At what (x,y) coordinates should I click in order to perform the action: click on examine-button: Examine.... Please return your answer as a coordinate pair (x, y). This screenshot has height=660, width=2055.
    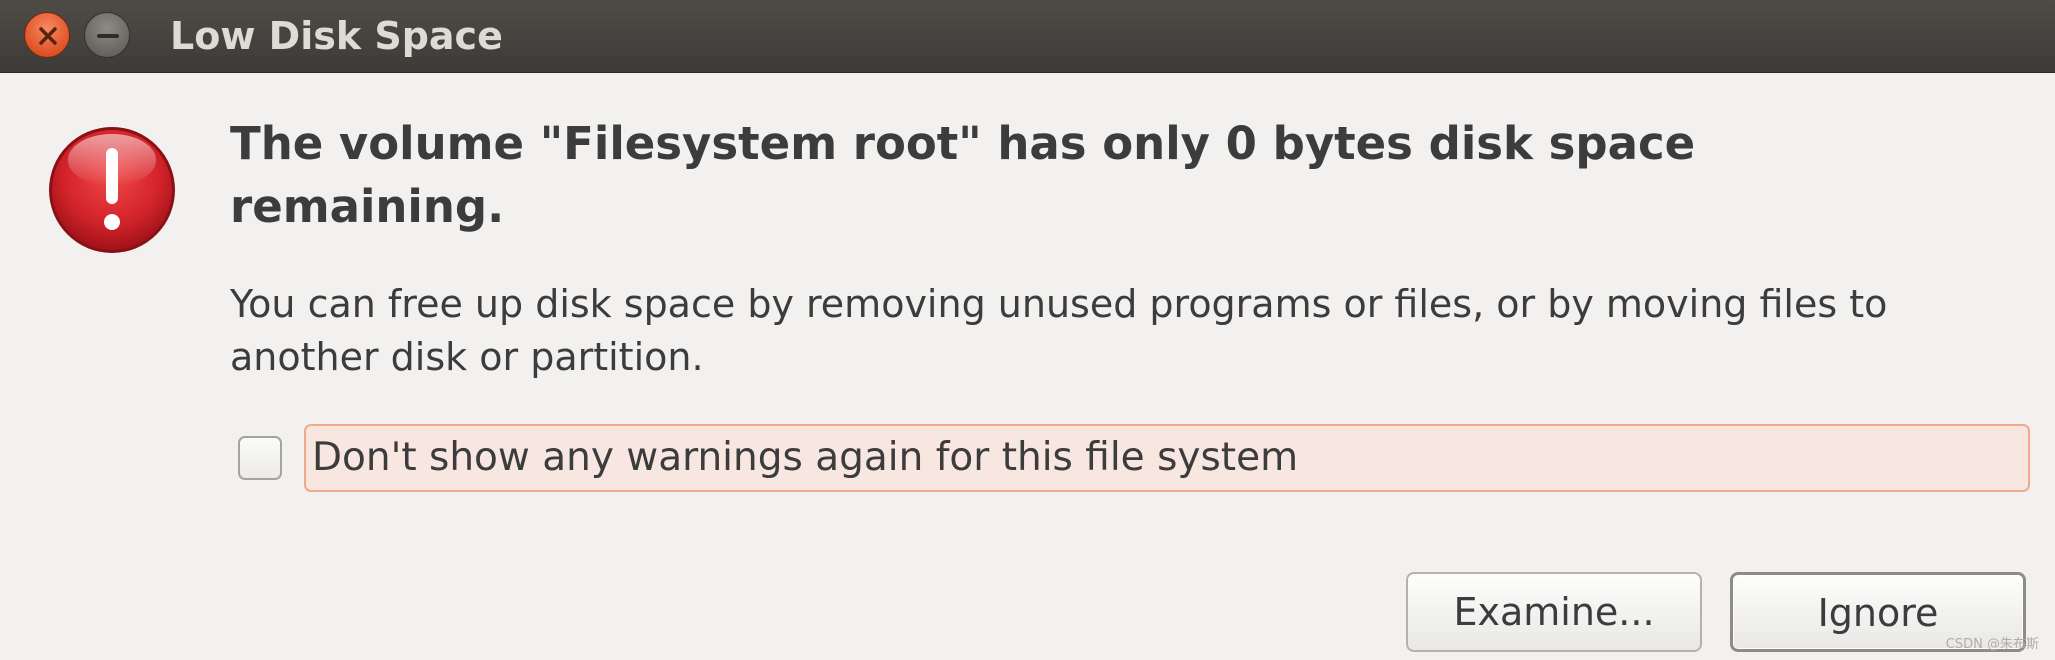
    Looking at the image, I should click on (1554, 612).